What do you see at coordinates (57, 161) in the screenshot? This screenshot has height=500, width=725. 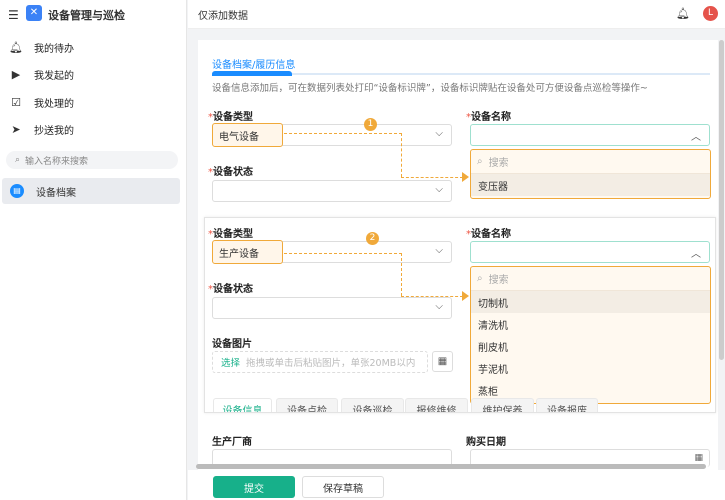 I see `search-placeholder: 输入名称来搜索` at bounding box center [57, 161].